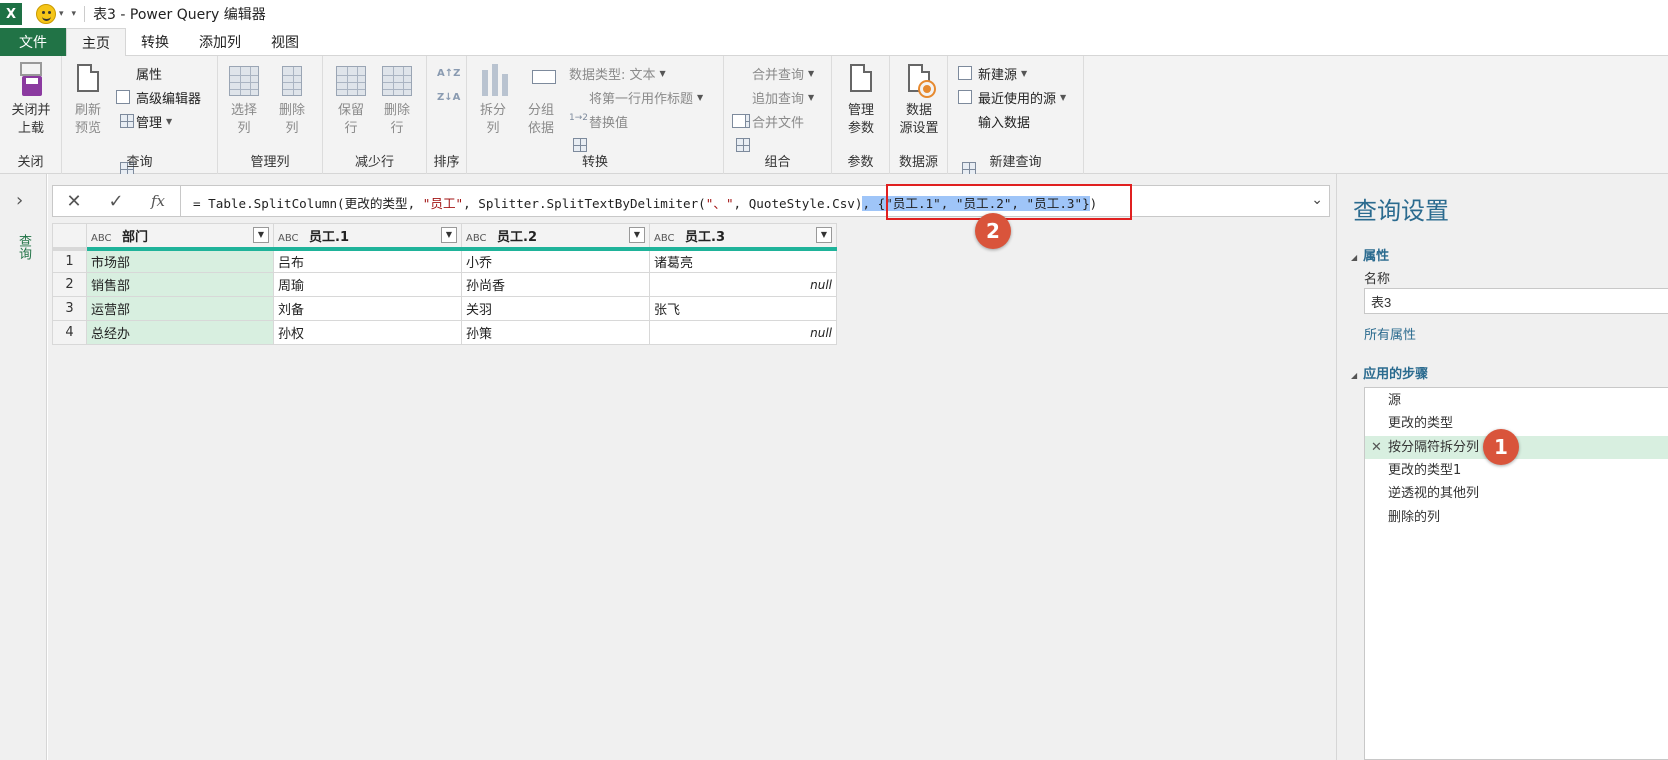 The height and width of the screenshot is (760, 1668). Describe the element at coordinates (636, 119) in the screenshot. I see `use-first-row-as-headers-button: 将第一行用作标题 ▼` at that location.